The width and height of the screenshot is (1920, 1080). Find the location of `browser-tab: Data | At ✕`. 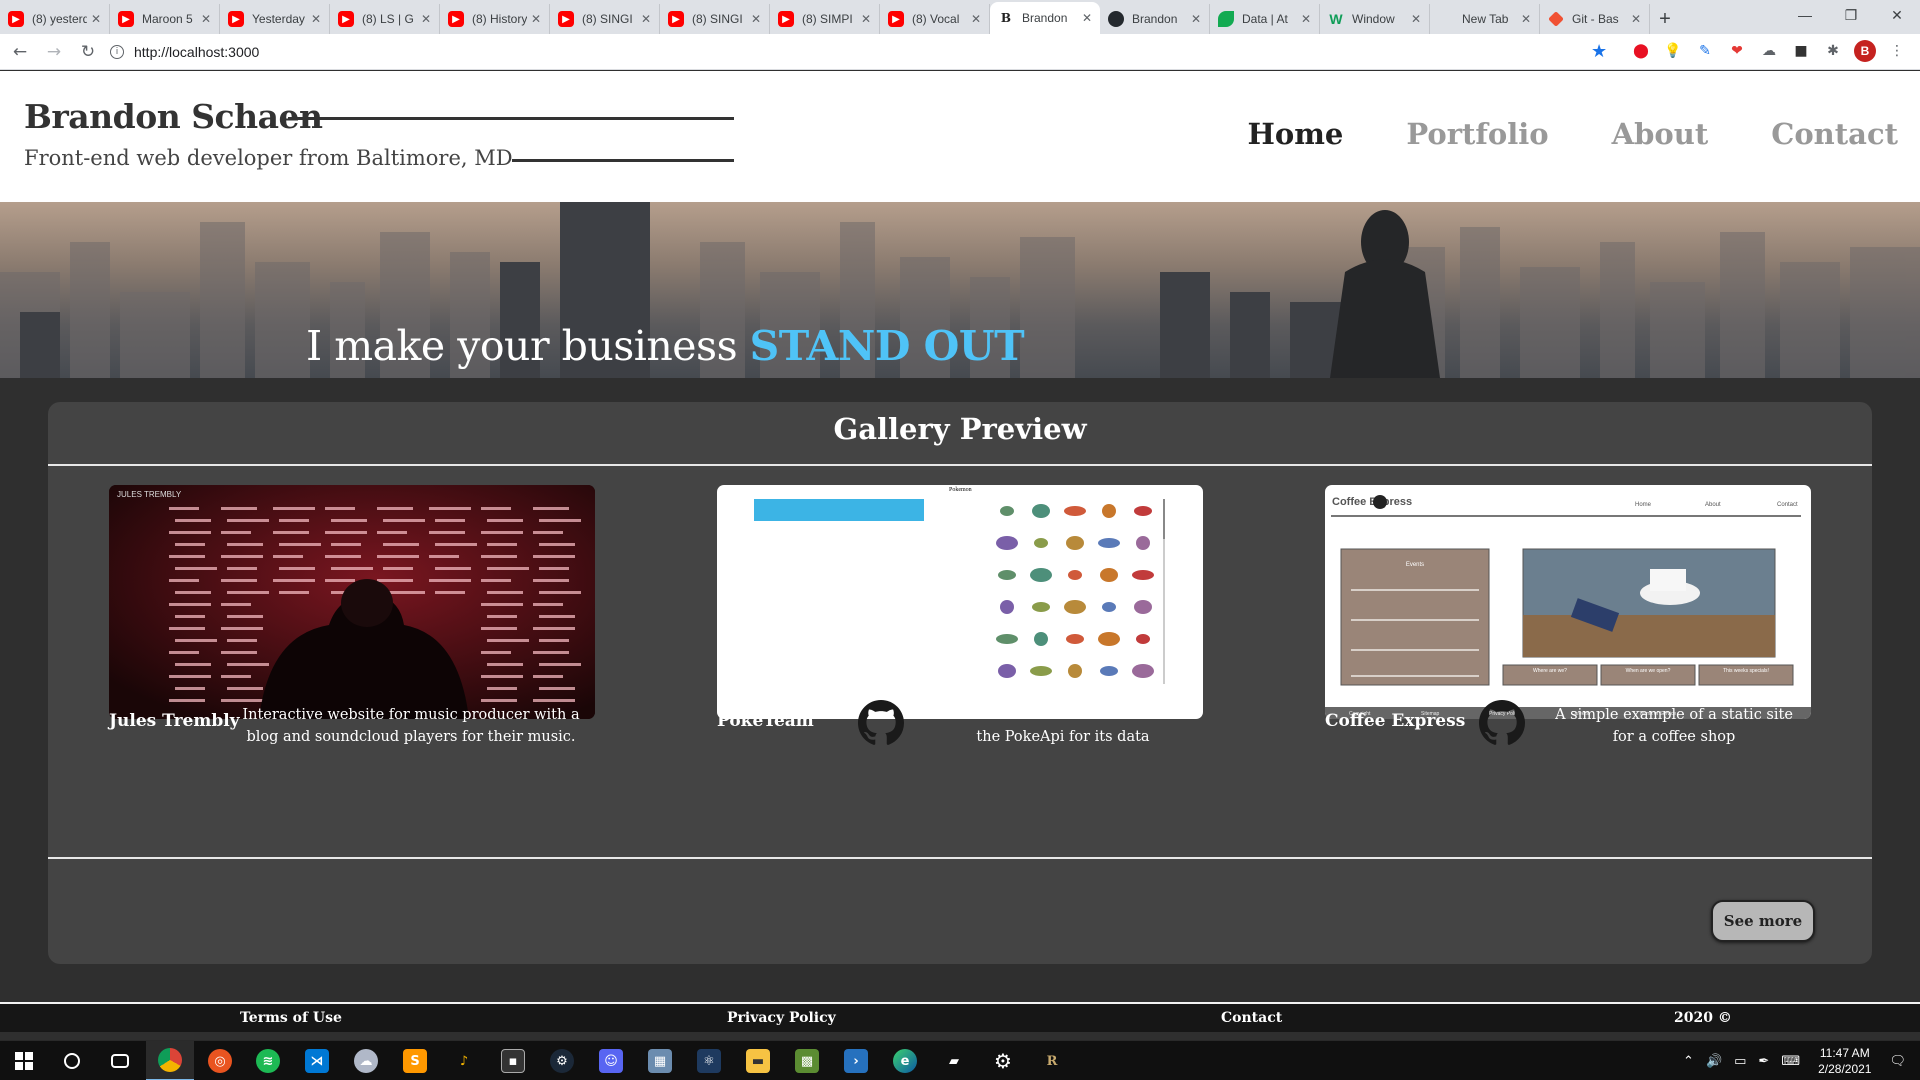

browser-tab: Data | At ✕ is located at coordinates (1265, 19).